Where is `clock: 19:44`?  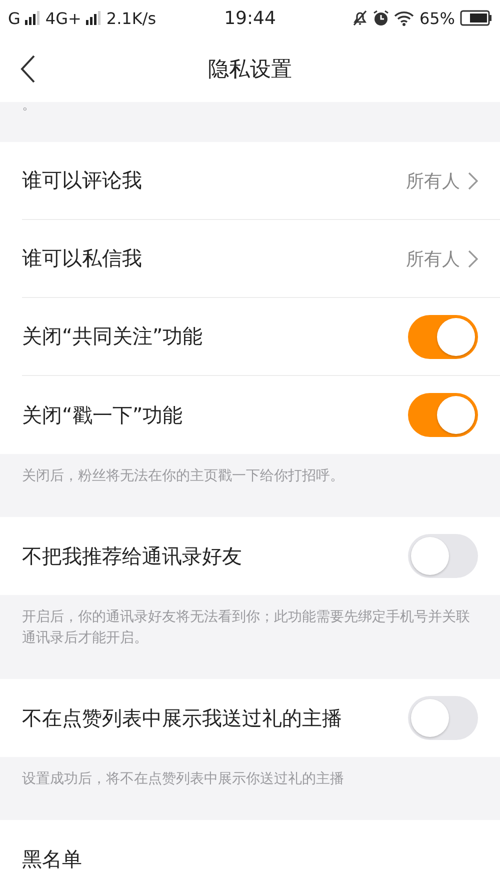 clock: 19:44 is located at coordinates (250, 18).